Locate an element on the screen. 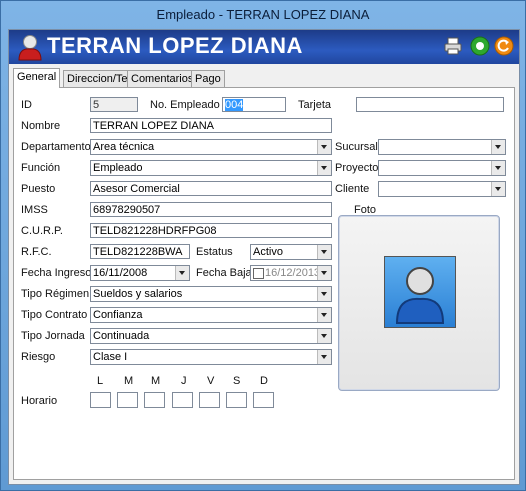 The height and width of the screenshot is (491, 526). sucursal-label: Sucursal is located at coordinates (356, 147).